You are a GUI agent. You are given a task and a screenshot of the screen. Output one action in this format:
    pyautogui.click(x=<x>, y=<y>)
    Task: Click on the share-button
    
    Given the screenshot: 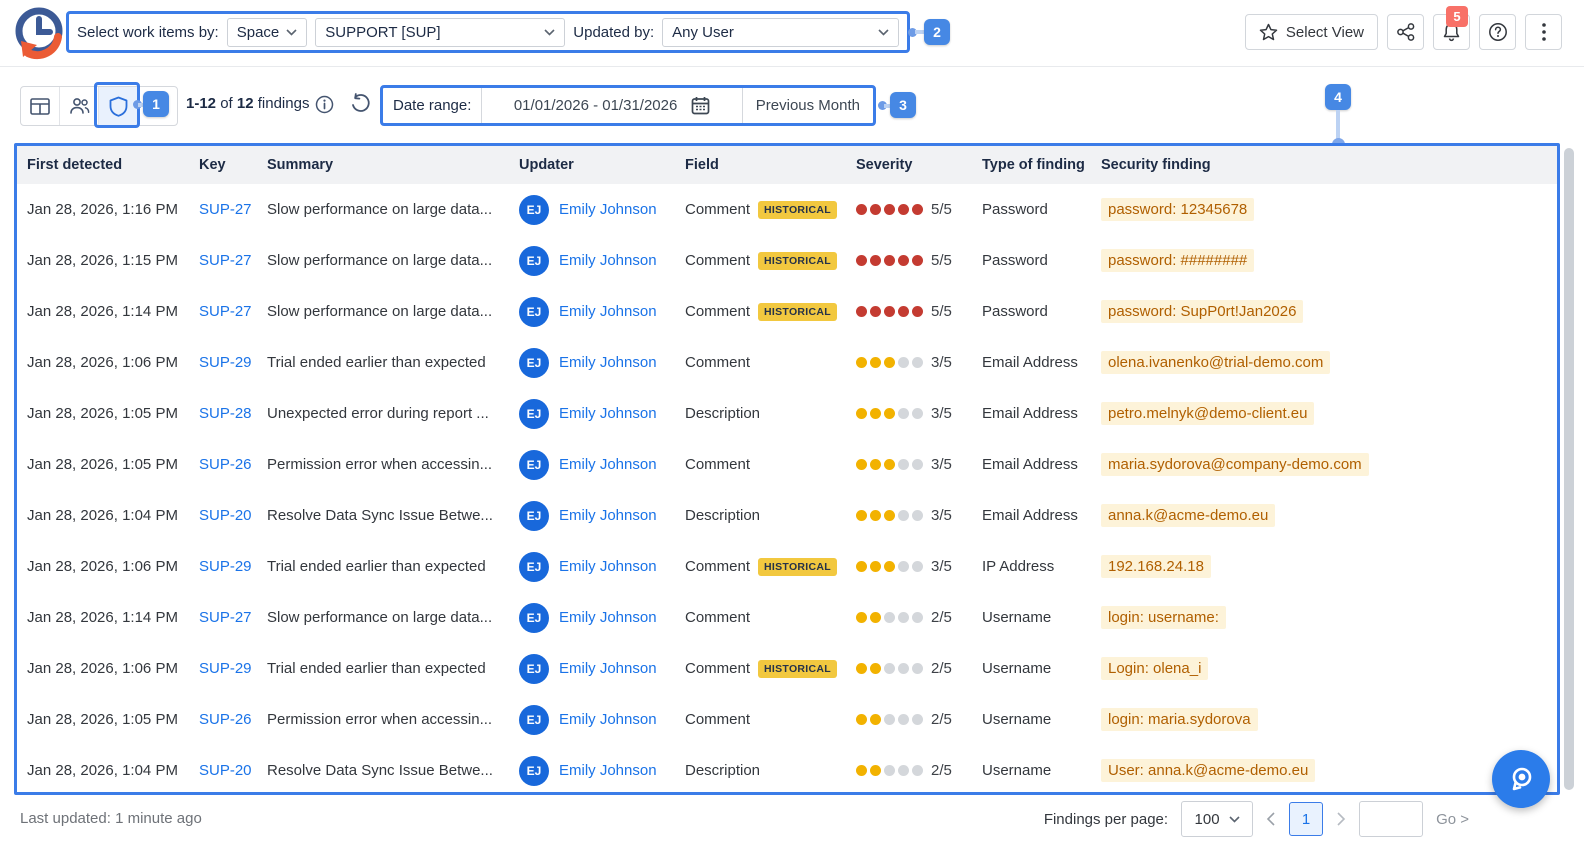 What is the action you would take?
    pyautogui.click(x=1405, y=32)
    